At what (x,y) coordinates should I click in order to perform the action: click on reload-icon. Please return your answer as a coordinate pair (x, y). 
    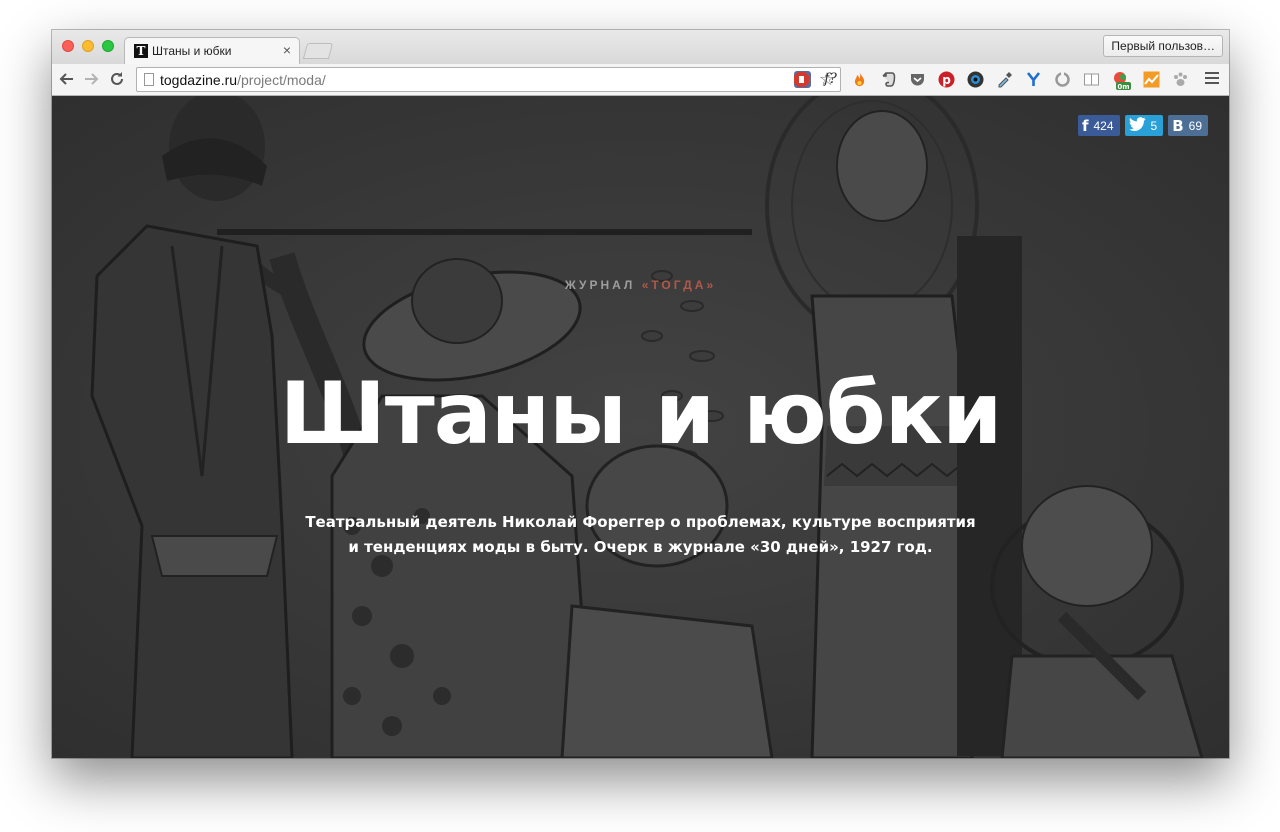
    Looking at the image, I should click on (117, 79).